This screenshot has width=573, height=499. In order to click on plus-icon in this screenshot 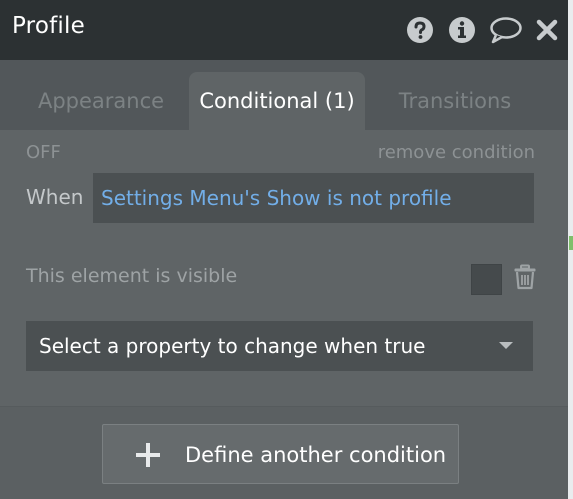, I will do `click(148, 455)`.